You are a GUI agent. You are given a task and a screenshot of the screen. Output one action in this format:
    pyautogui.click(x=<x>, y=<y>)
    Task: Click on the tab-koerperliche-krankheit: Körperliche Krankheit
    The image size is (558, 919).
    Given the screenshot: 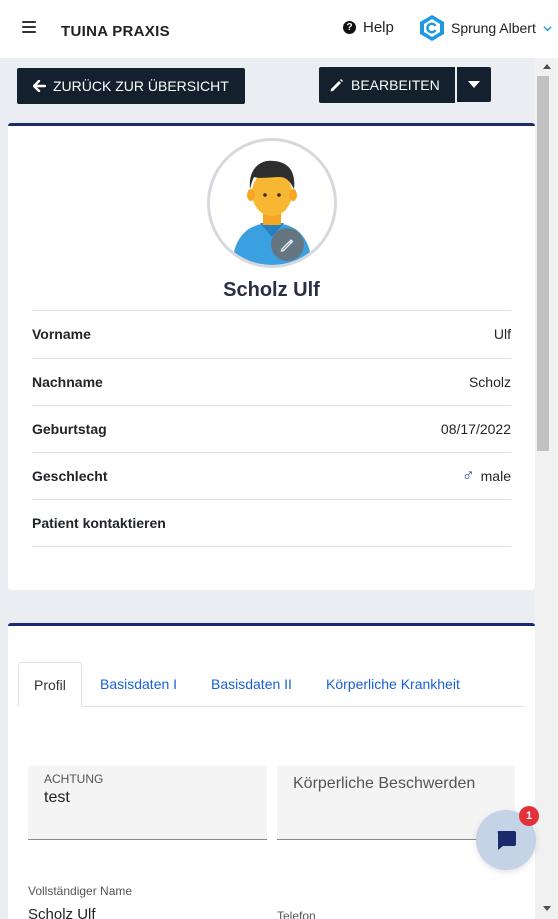 What is the action you would take?
    pyautogui.click(x=393, y=684)
    